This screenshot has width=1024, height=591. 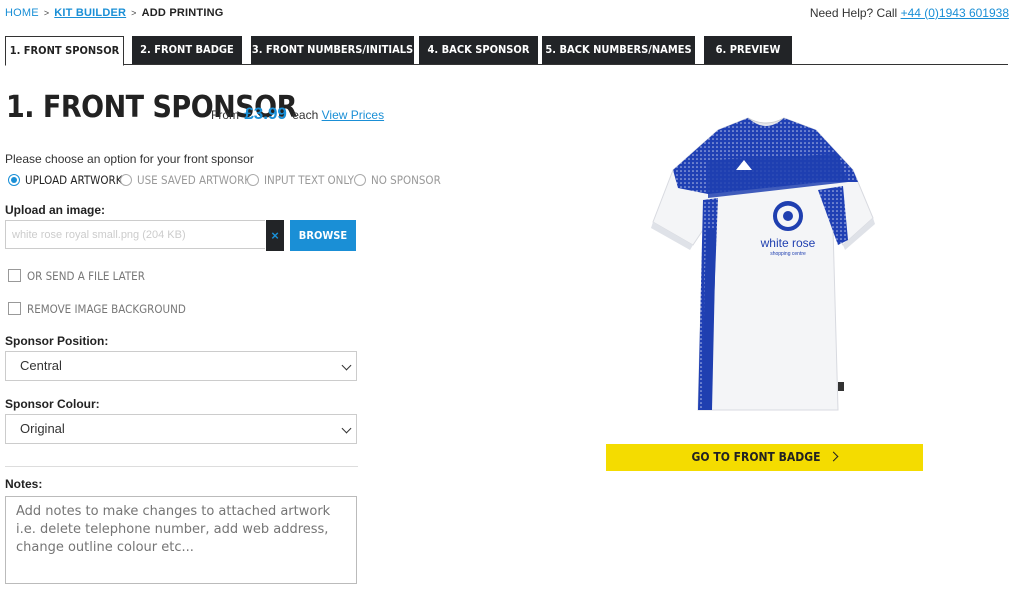 I want to click on breadcrumb-kit-builder-link: KIT BUILDER, so click(x=90, y=13).